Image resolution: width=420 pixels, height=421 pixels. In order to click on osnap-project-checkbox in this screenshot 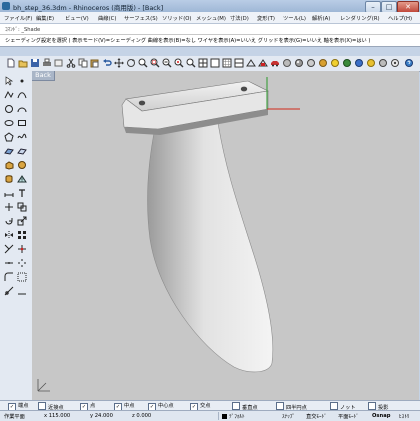, I will do `click(372, 406)`.